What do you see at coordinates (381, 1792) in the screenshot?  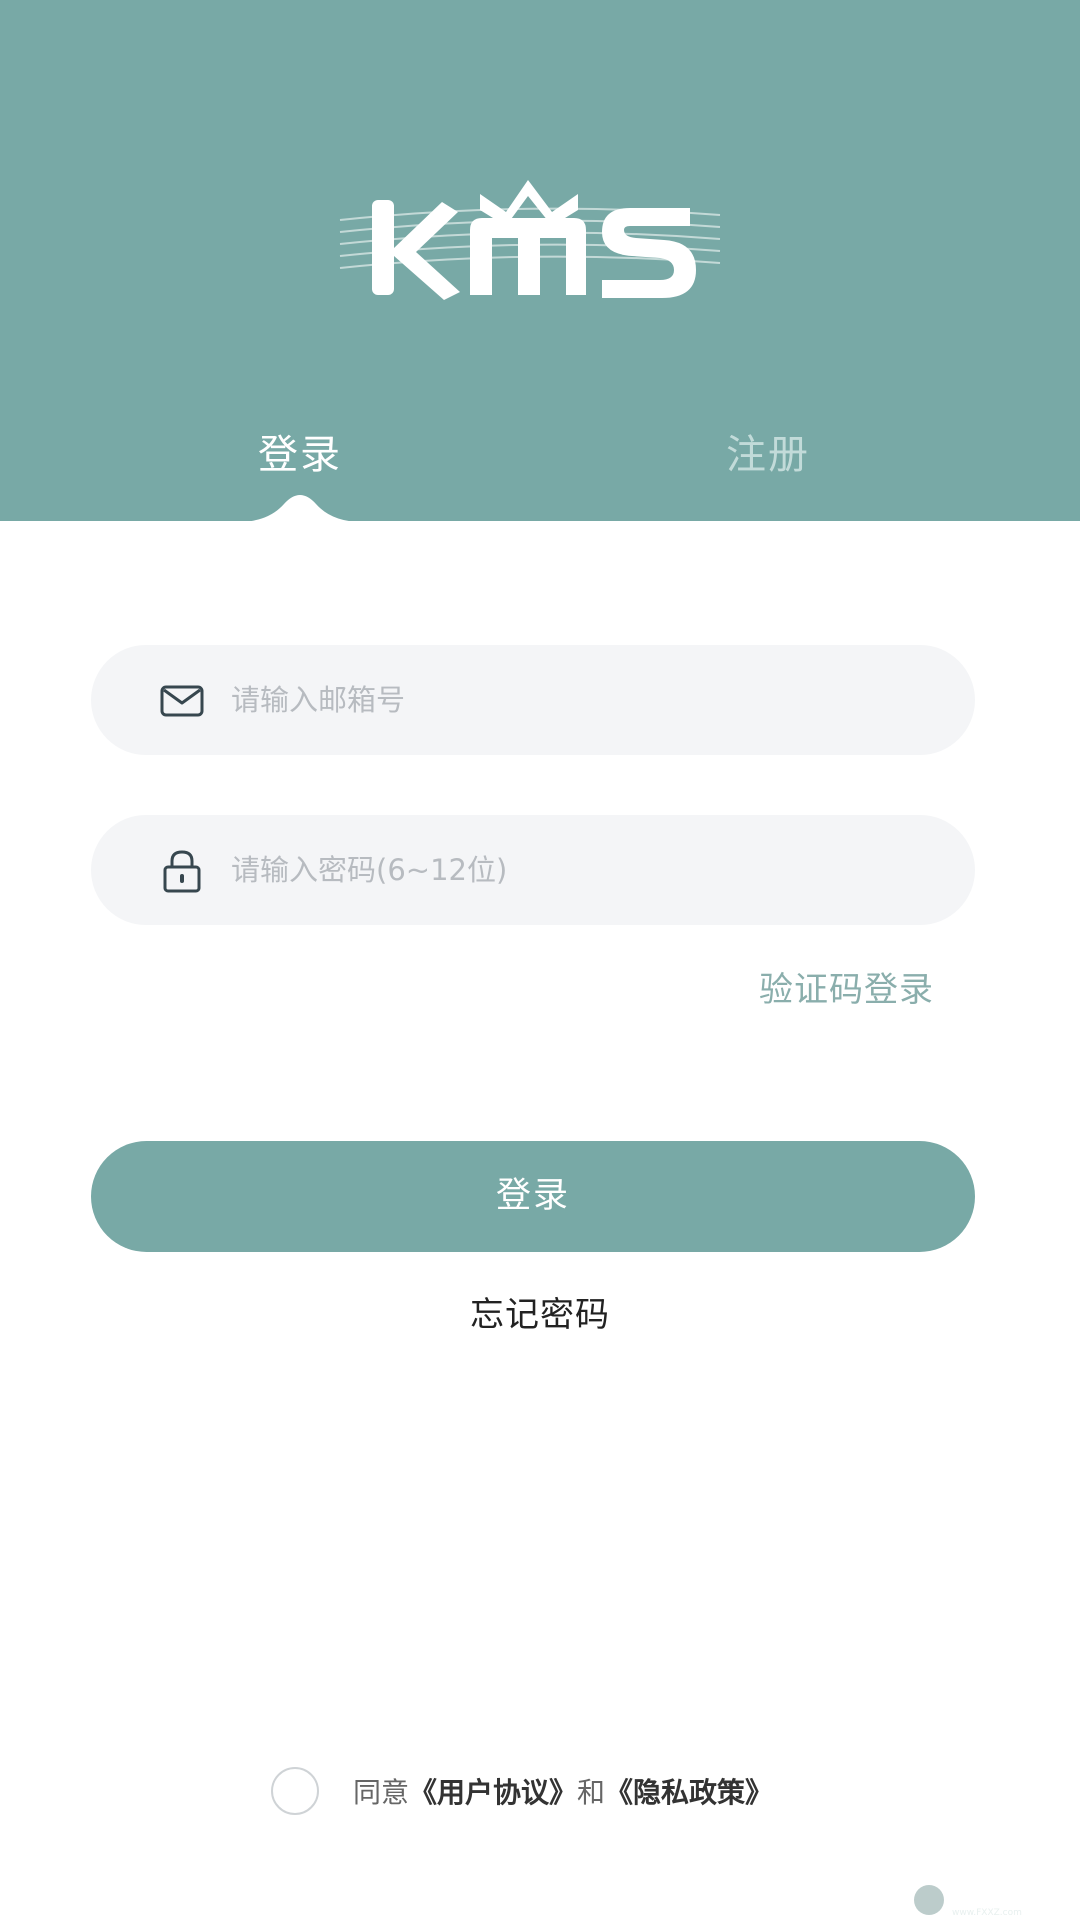 I see `agree-prefix: 同意` at bounding box center [381, 1792].